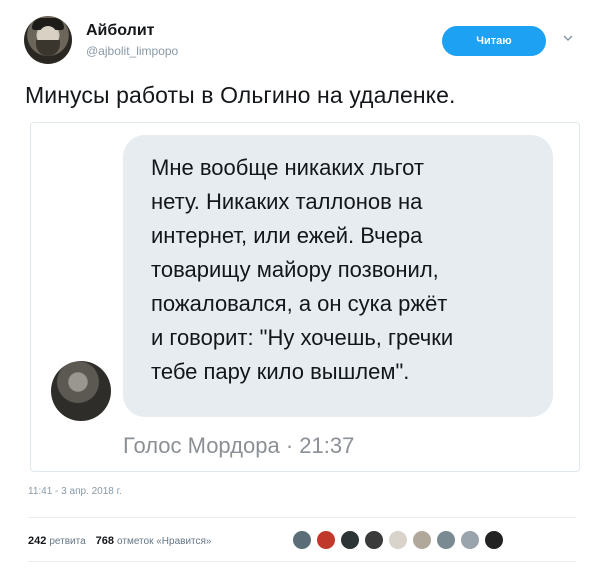 Image resolution: width=604 pixels, height=571 pixels. What do you see at coordinates (494, 41) in the screenshot?
I see `follow-button: Читаю` at bounding box center [494, 41].